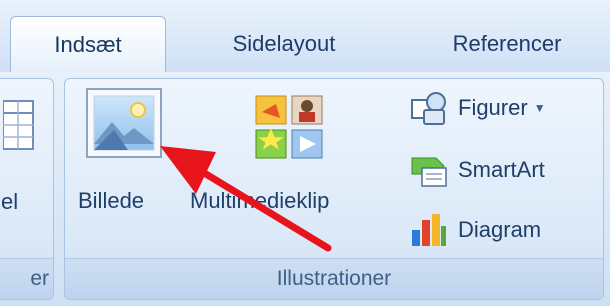 The width and height of the screenshot is (610, 306). I want to click on smartart-icon, so click(429, 172).